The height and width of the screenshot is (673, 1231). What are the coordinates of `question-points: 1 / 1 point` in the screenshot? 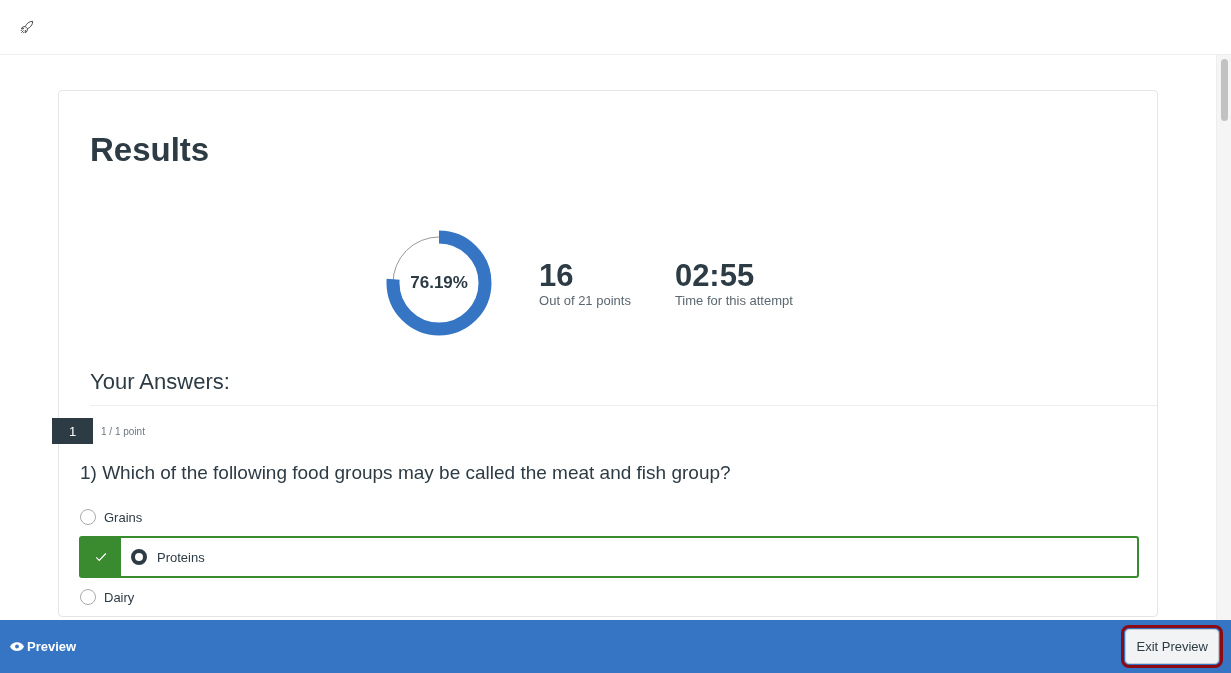 It's located at (123, 431).